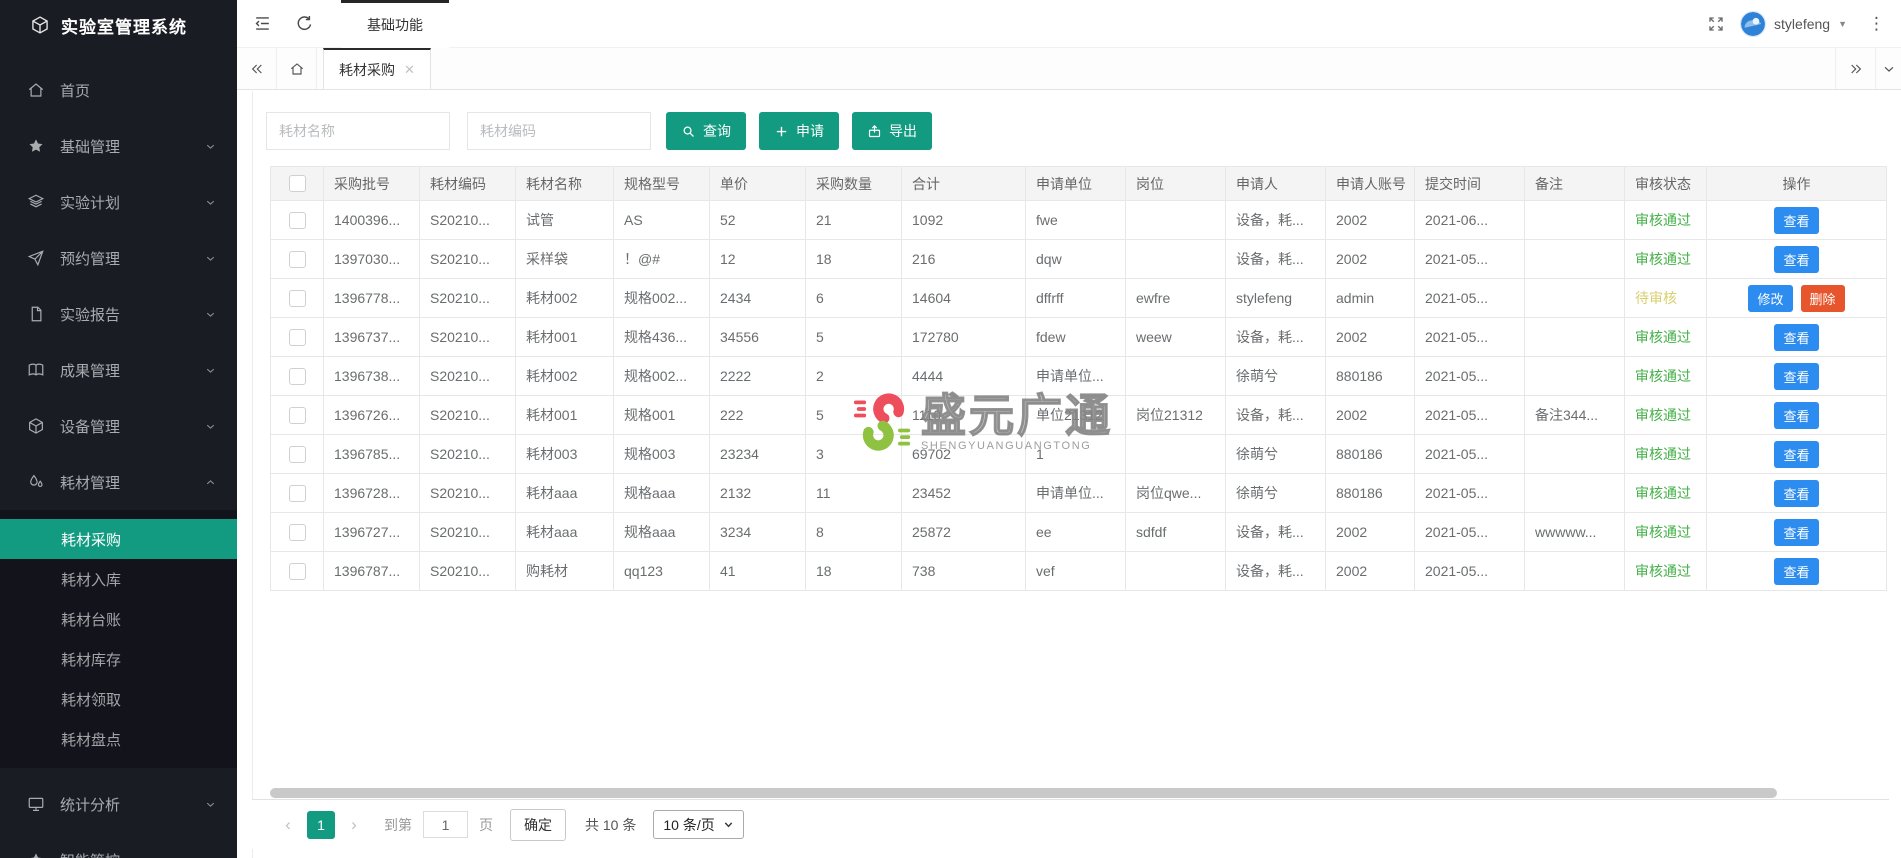 The image size is (1901, 858). I want to click on sidebar-subitem: 耗材入库, so click(118, 579).